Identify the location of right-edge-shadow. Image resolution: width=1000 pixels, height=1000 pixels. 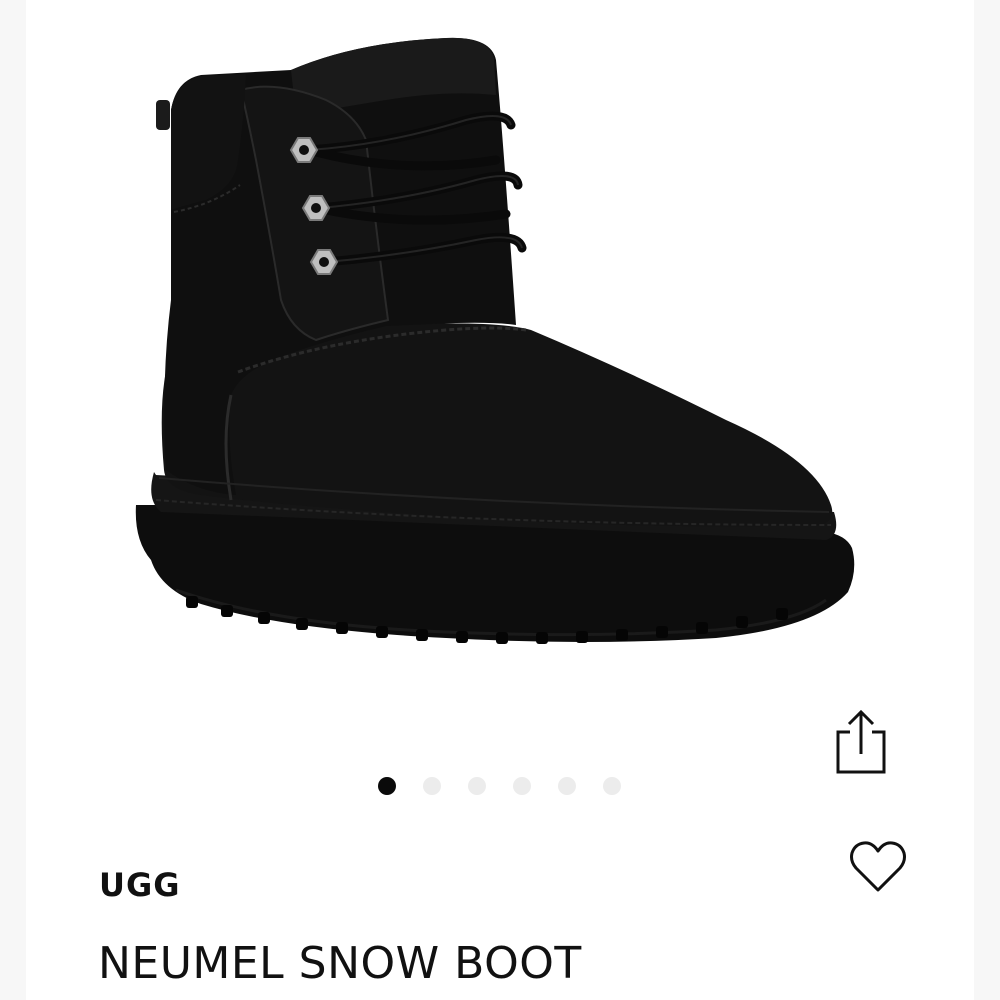
(987, 500).